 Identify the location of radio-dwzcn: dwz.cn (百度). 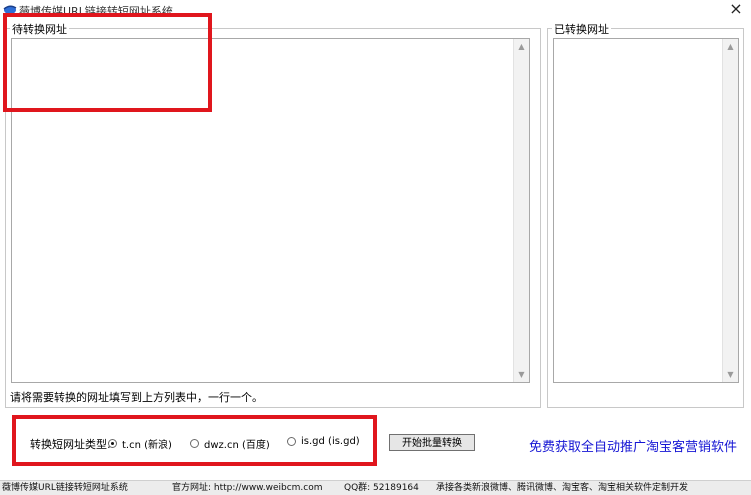
(230, 443).